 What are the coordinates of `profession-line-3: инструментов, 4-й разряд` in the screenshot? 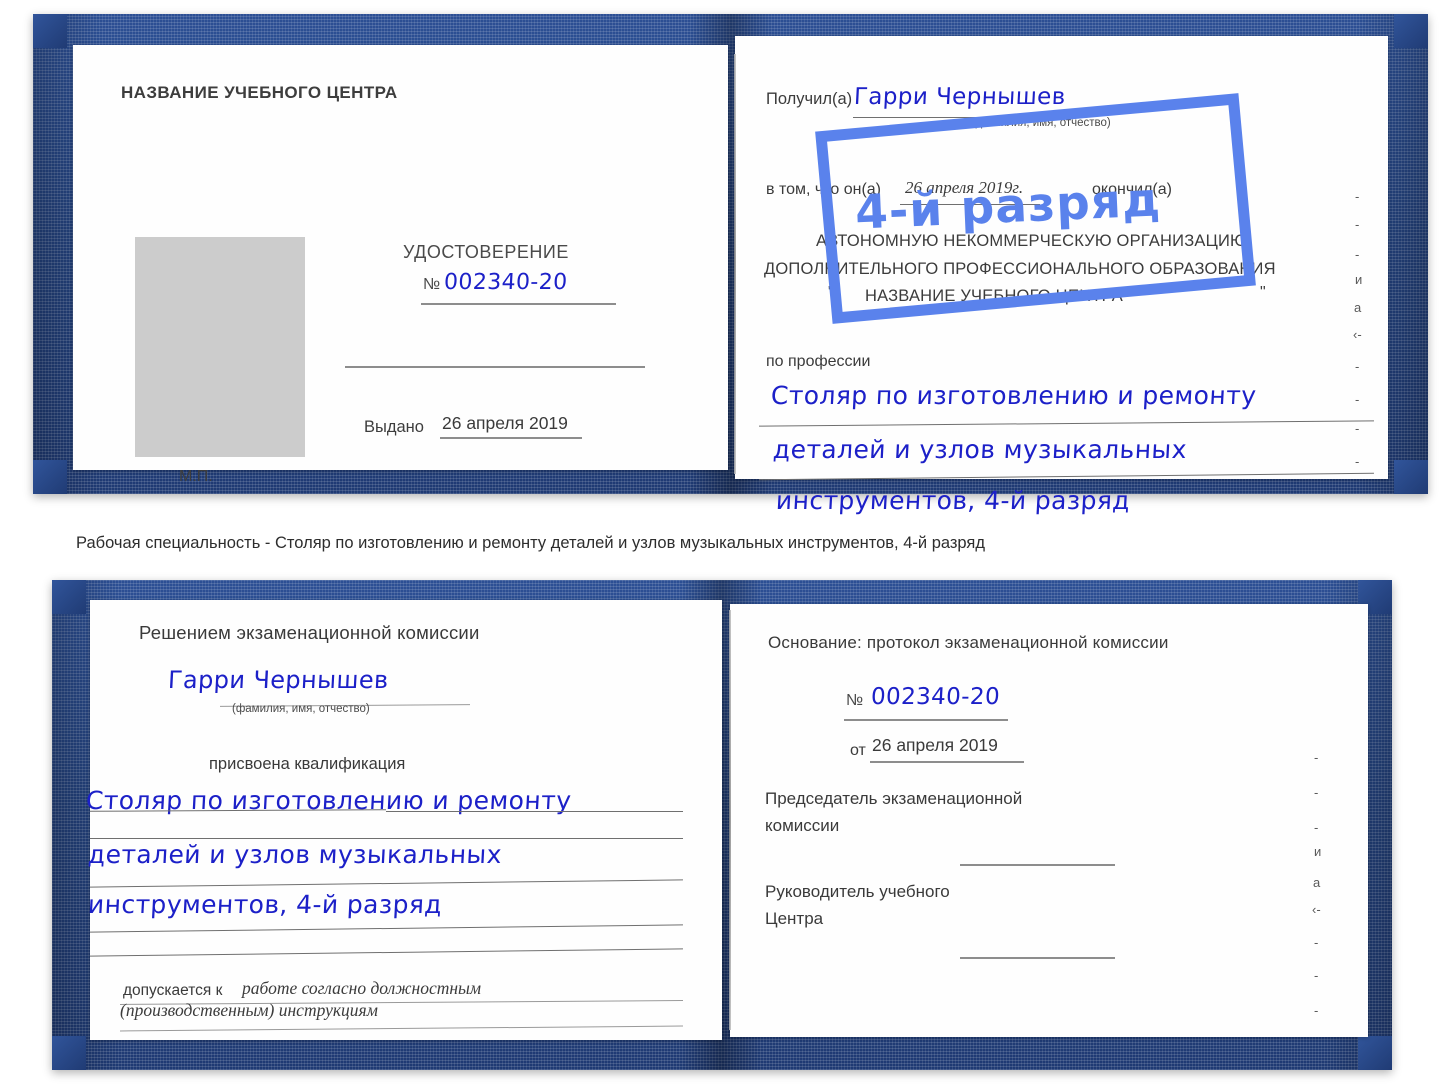 It's located at (953, 500).